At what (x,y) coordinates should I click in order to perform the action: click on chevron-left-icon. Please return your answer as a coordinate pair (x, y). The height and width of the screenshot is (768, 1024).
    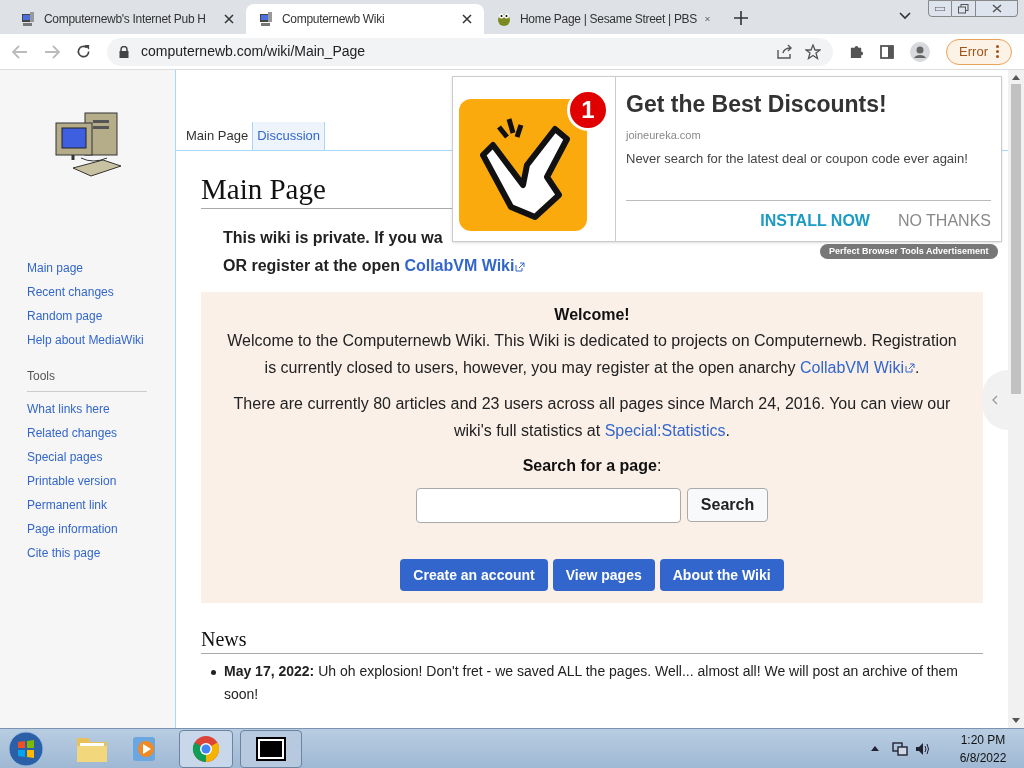
    Looking at the image, I should click on (995, 400).